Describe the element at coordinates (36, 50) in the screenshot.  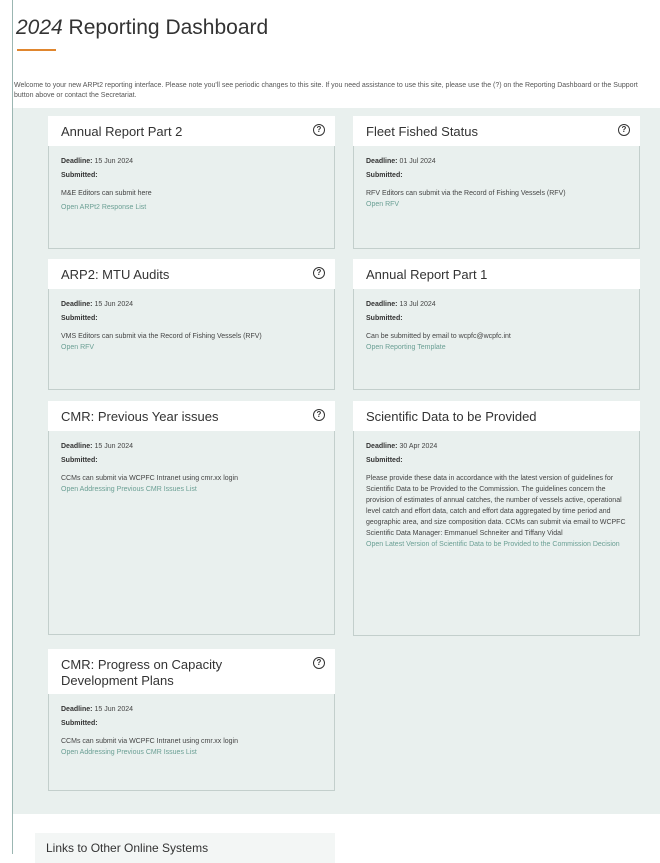
I see `title-underline` at that location.